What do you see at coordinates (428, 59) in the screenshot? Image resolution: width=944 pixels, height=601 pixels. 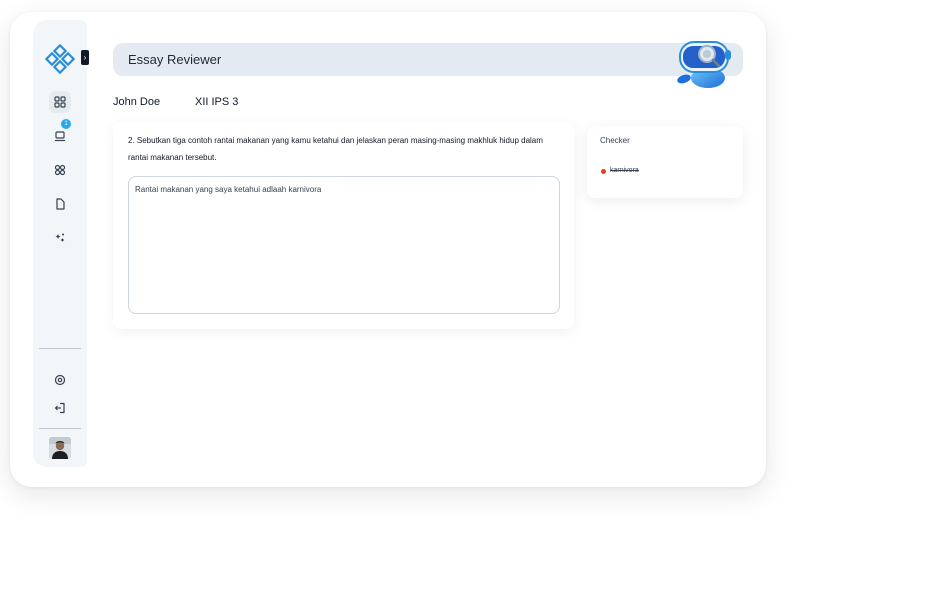 I see `page-header: Essay Reviewer` at bounding box center [428, 59].